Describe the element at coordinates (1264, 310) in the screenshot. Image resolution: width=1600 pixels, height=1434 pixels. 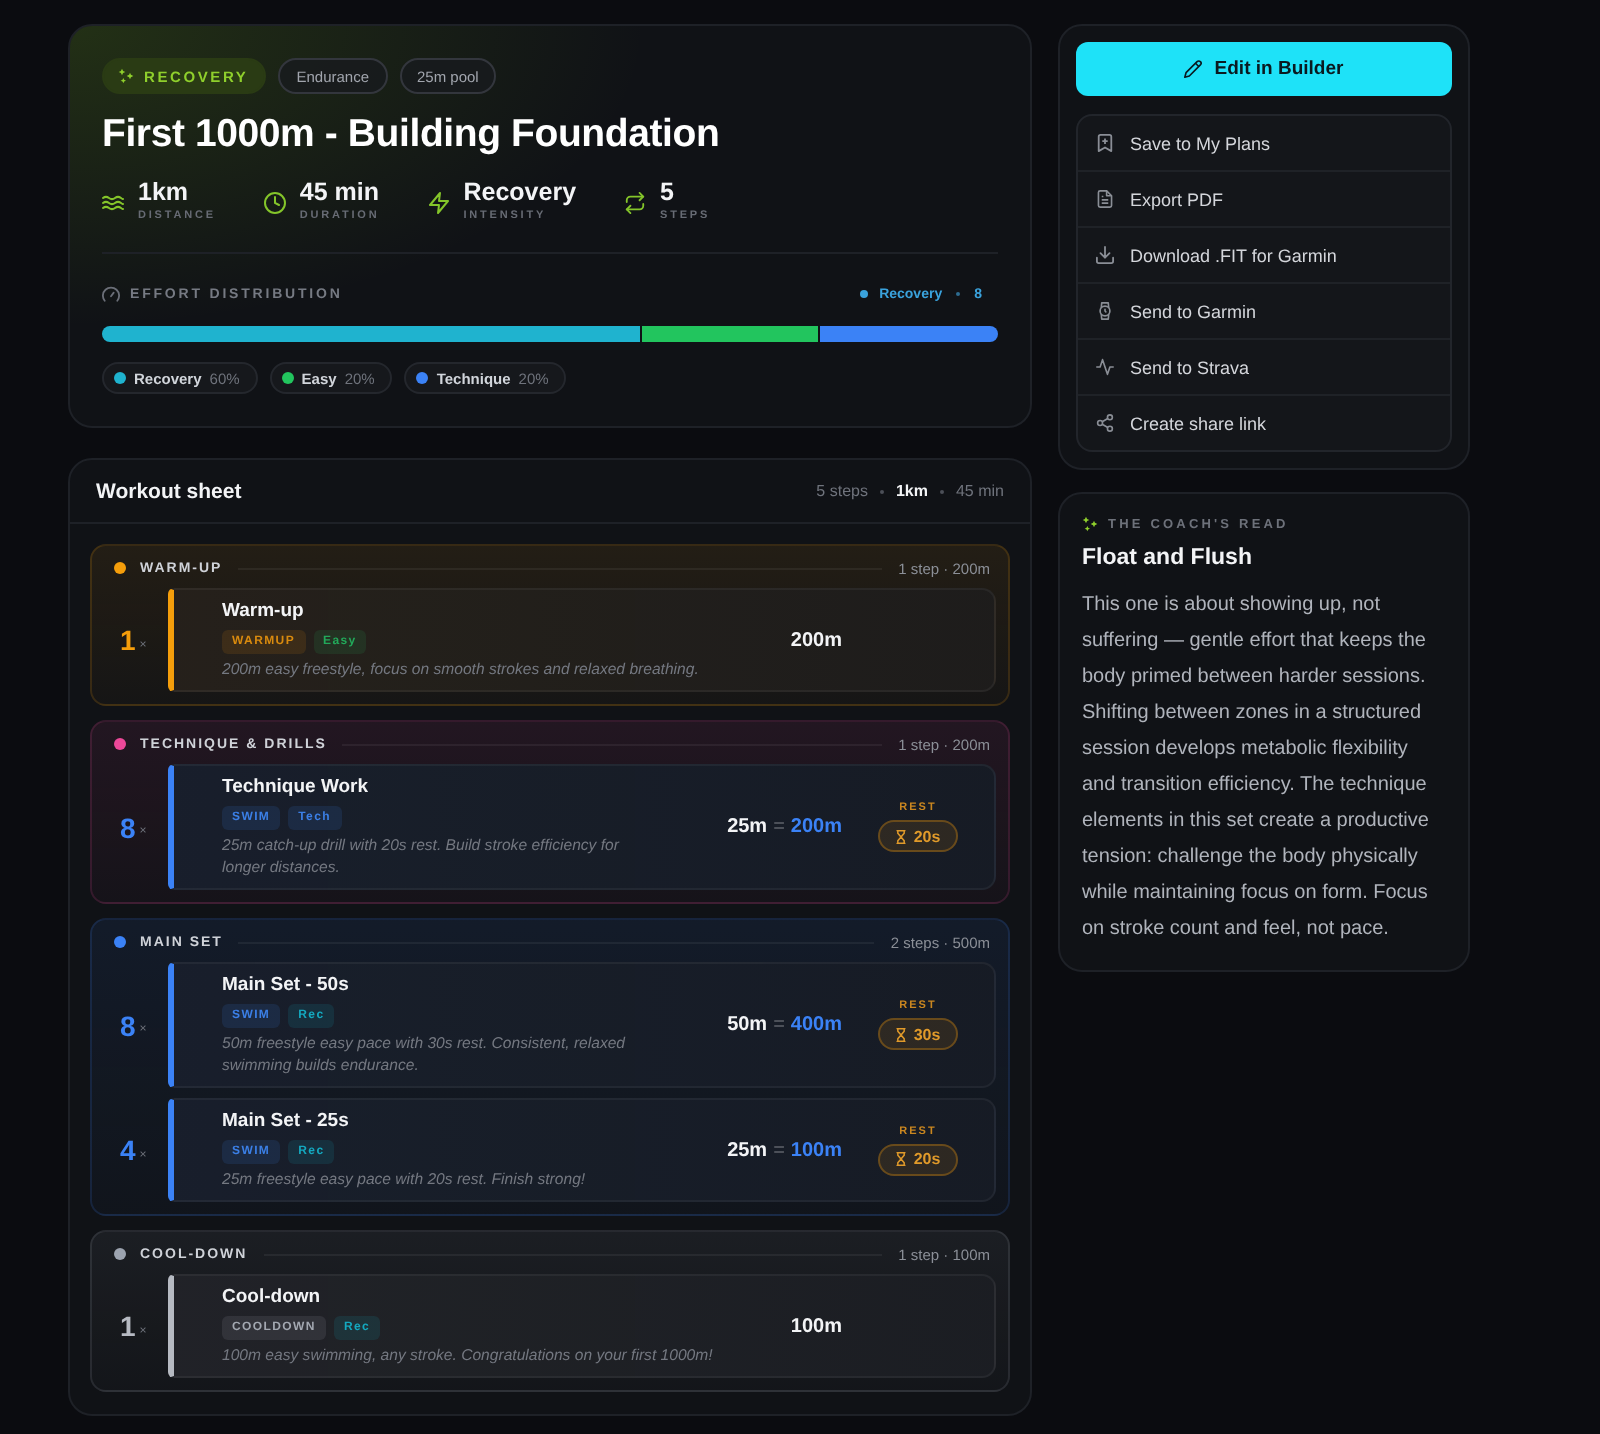
I see `action-item: Send to Garmin` at that location.